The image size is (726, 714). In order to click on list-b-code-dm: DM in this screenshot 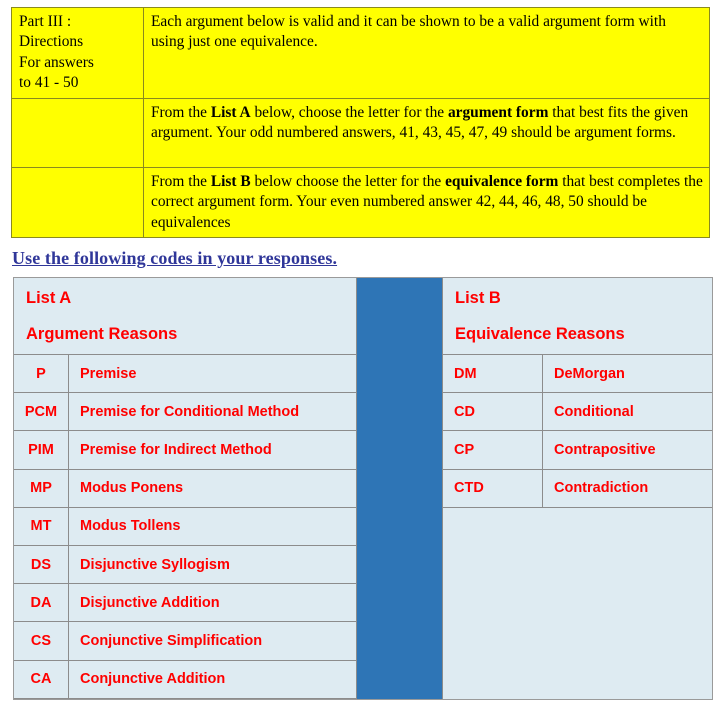, I will do `click(493, 374)`.